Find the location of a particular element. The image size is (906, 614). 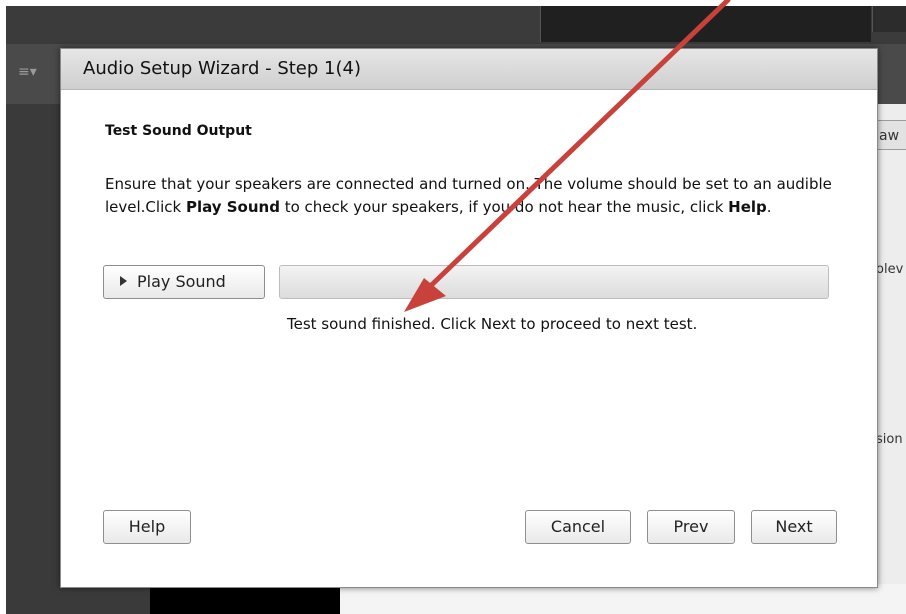

sound-progress-fill is located at coordinates (554, 282).